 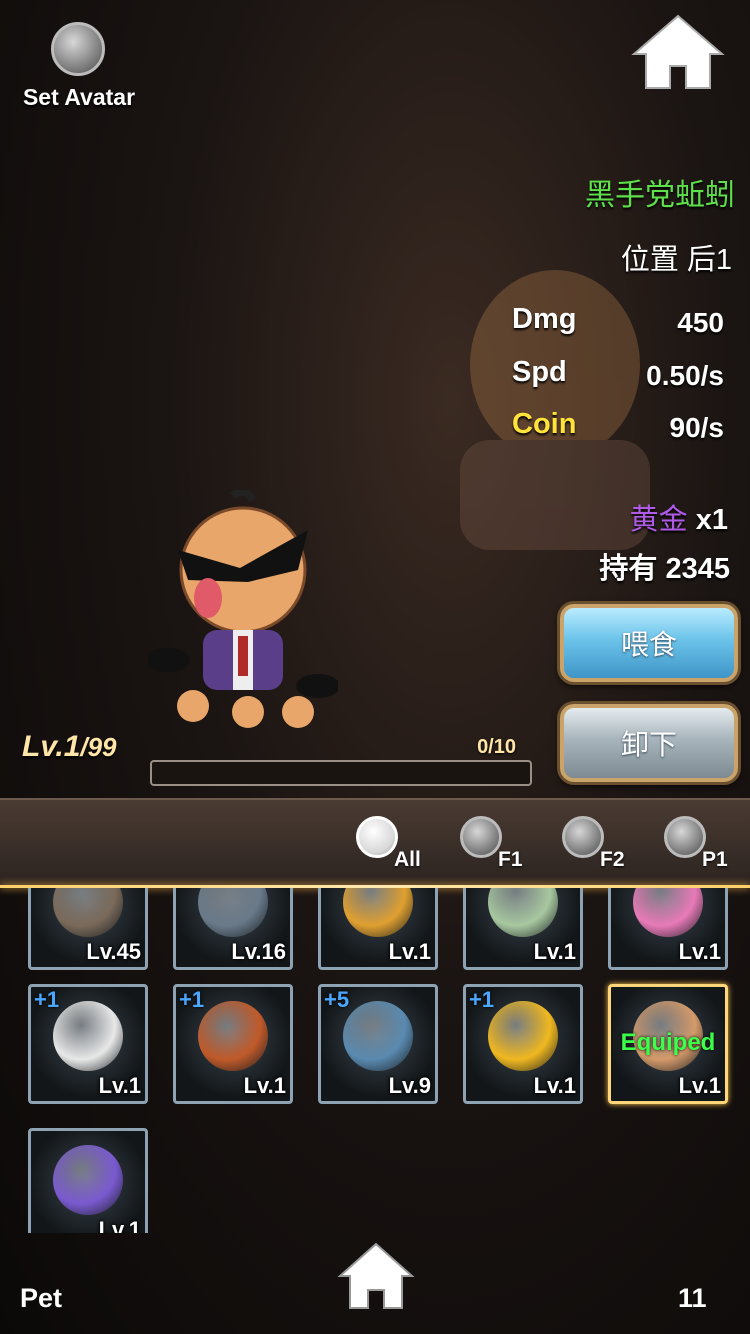 I want to click on home-bottom-icon, so click(x=376, y=1275).